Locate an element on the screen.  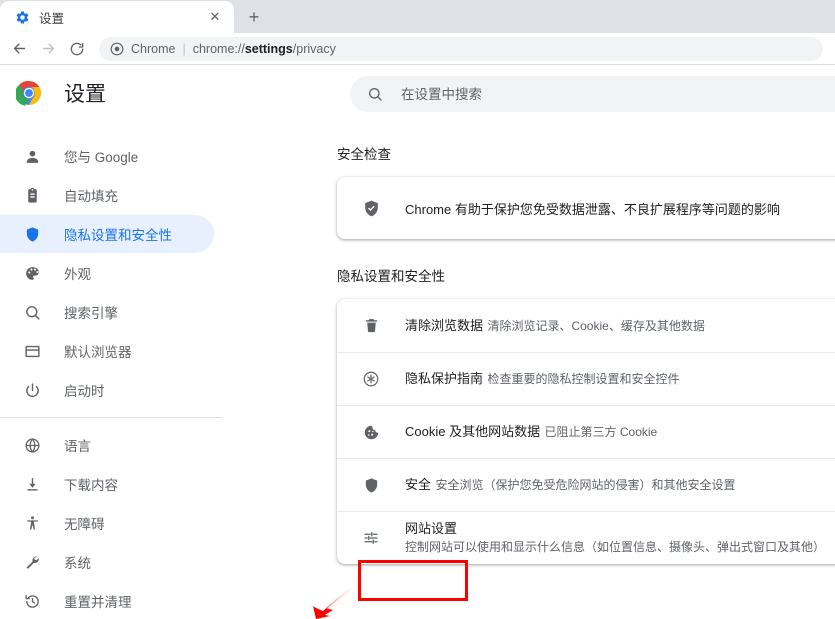
search-input is located at coordinates (618, 94).